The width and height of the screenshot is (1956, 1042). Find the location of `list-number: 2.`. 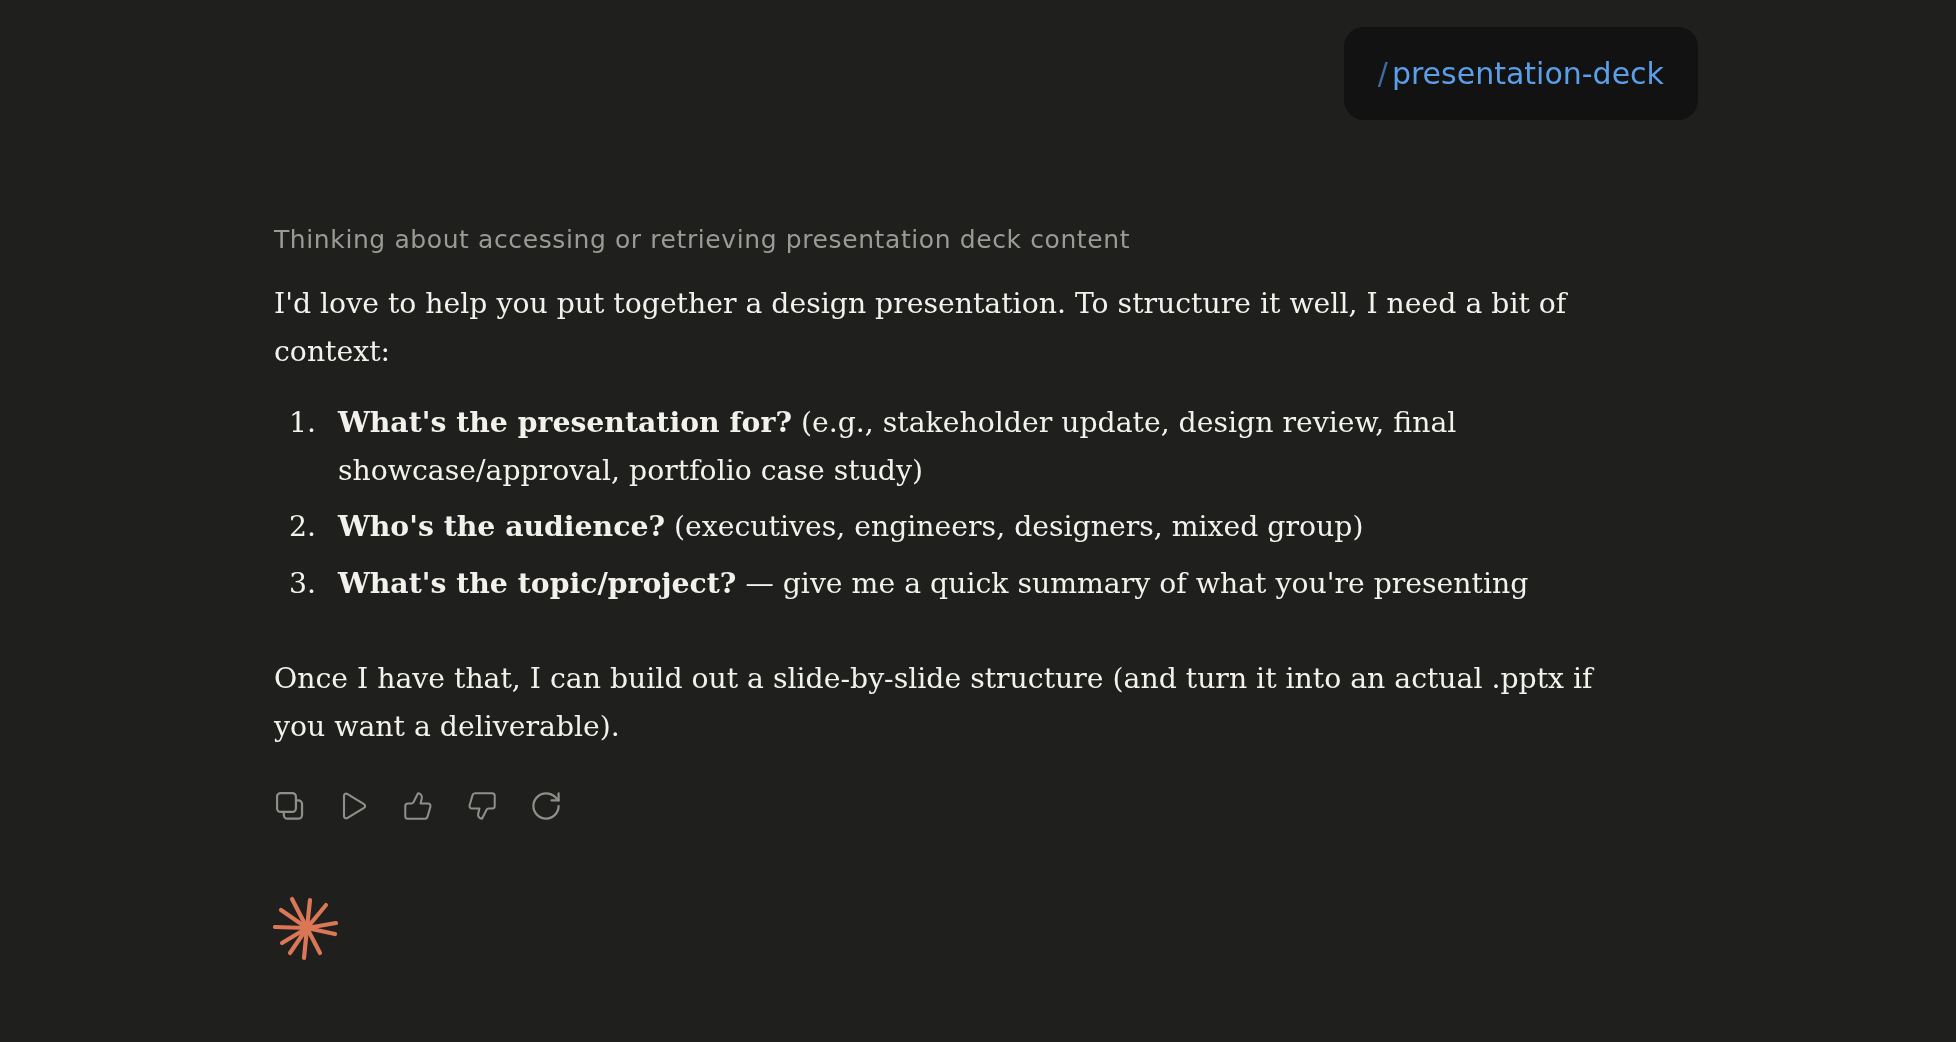

list-number: 2. is located at coordinates (302, 527).